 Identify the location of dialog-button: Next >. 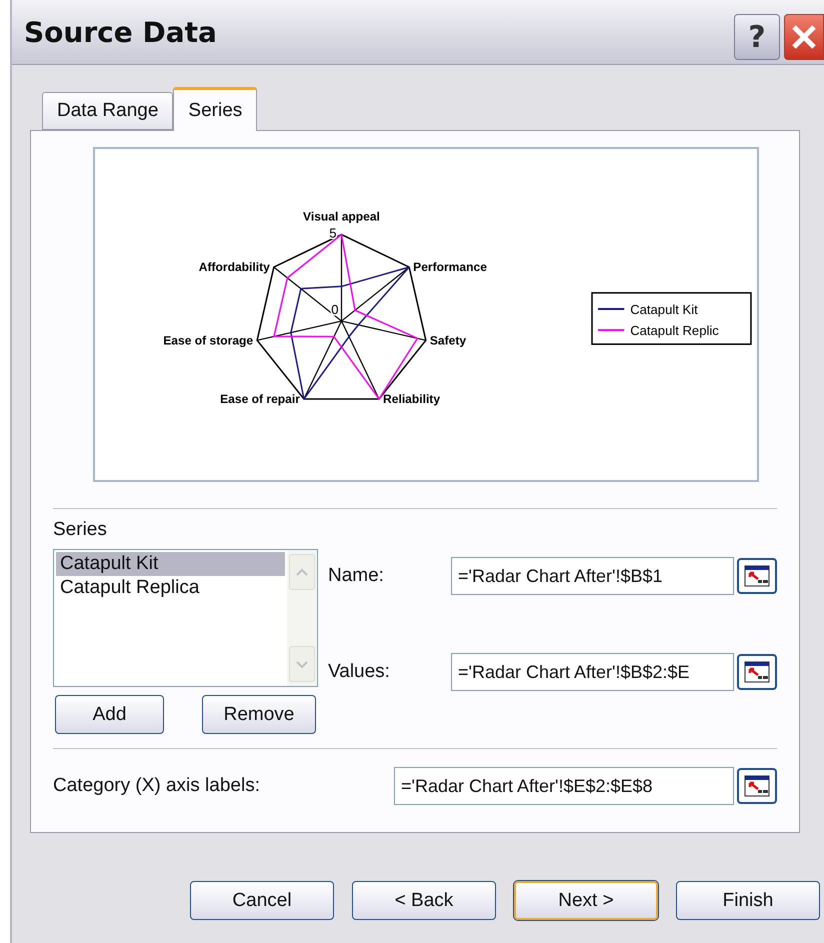
(586, 900).